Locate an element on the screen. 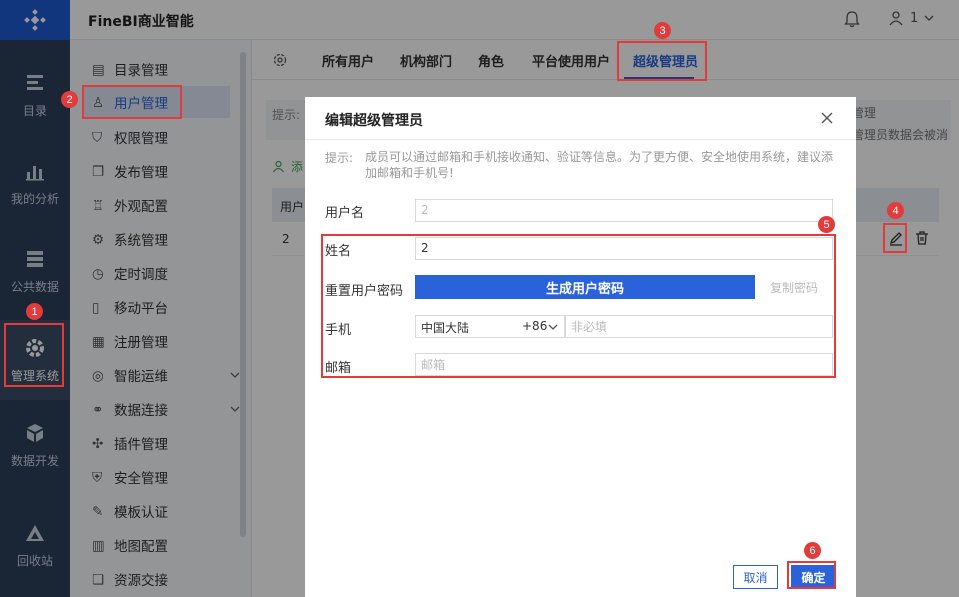 This screenshot has width=959, height=597. annotation-badge-1: 1 is located at coordinates (34, 311).